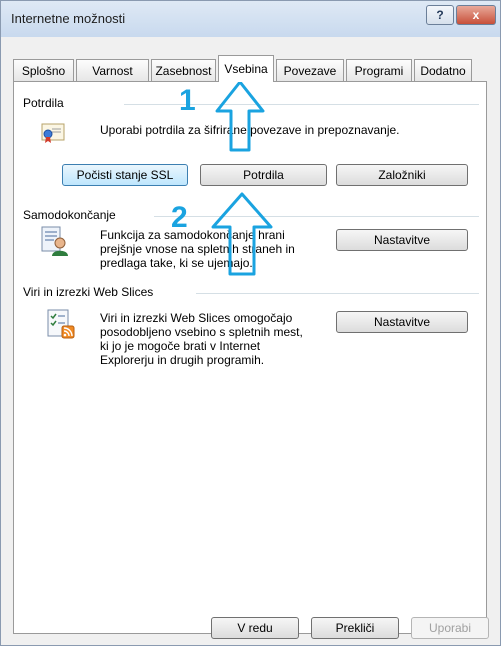  What do you see at coordinates (179, 217) in the screenshot?
I see `annotation-step-2: 2` at bounding box center [179, 217].